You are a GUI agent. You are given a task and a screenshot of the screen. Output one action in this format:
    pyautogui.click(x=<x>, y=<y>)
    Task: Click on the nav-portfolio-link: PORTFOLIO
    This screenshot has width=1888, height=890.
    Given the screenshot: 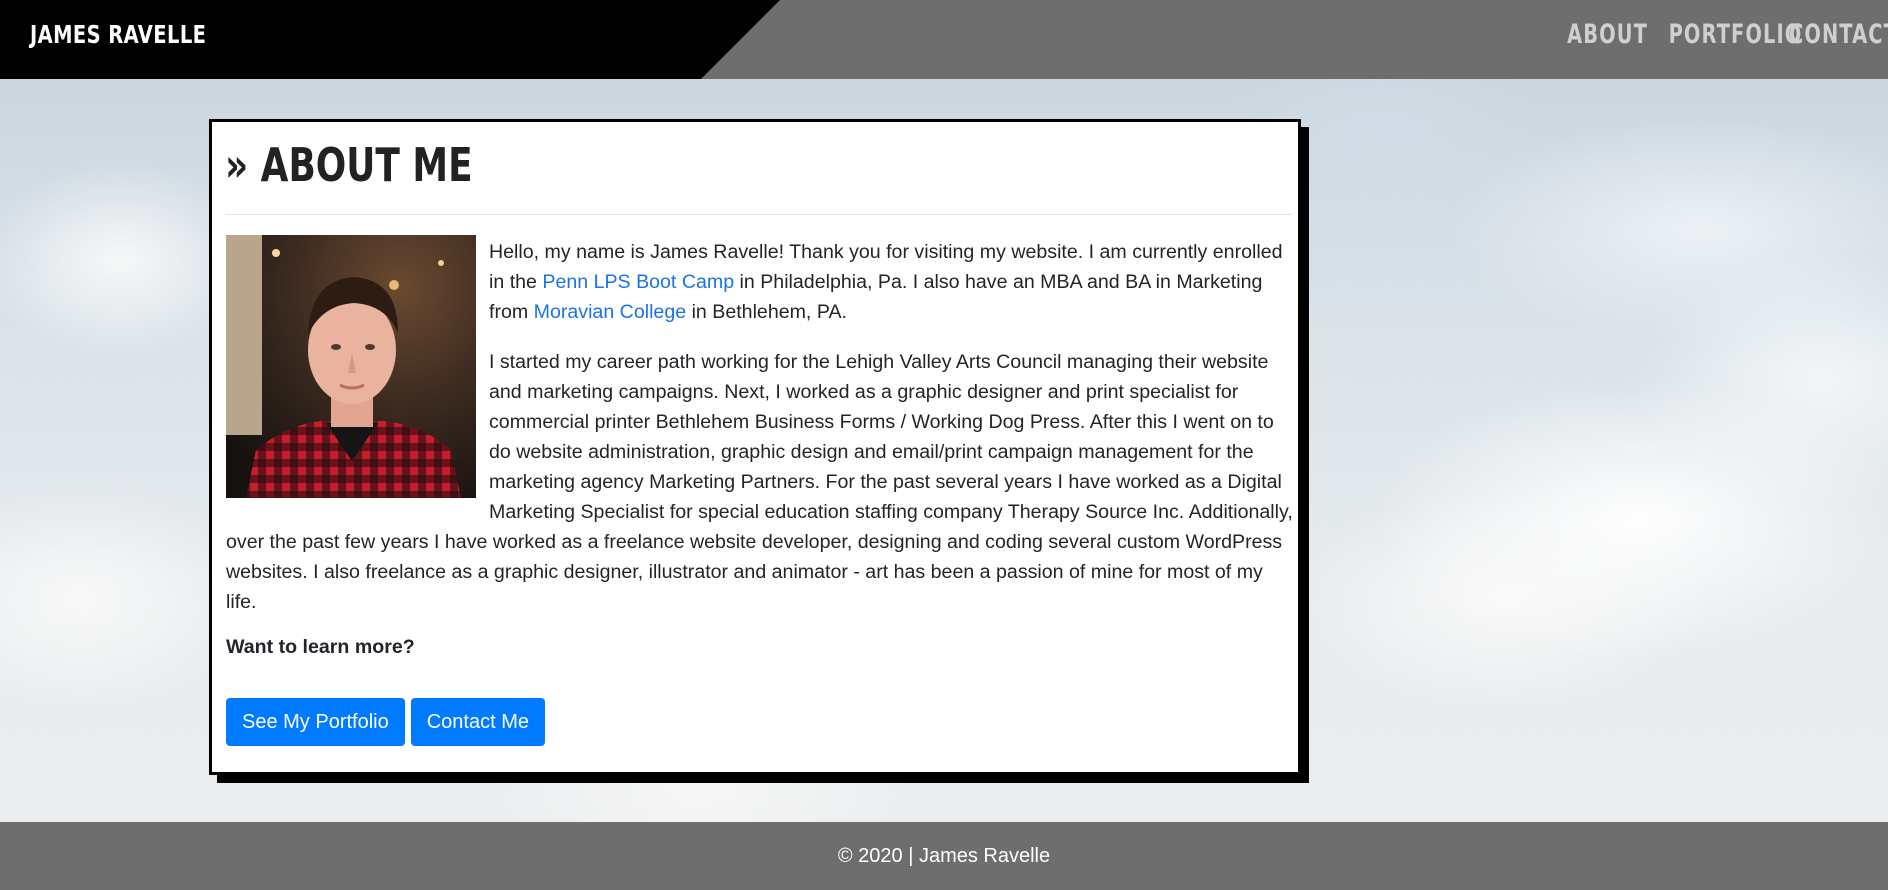 What is the action you would take?
    pyautogui.click(x=1735, y=34)
    